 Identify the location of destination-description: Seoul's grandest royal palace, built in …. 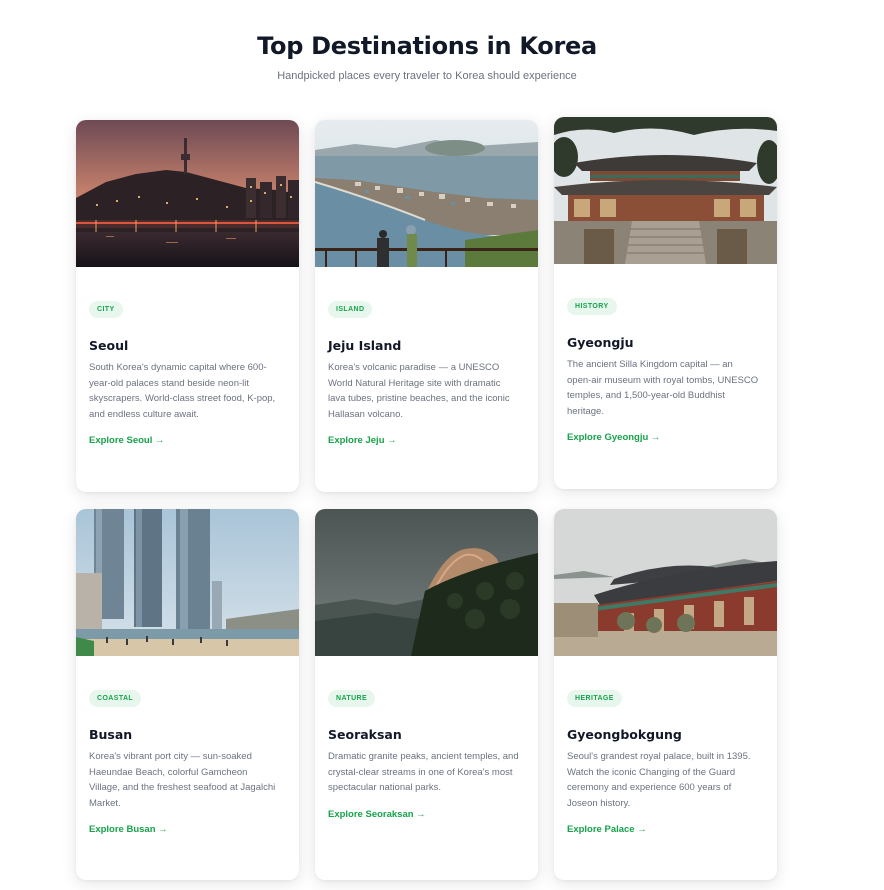
(659, 780).